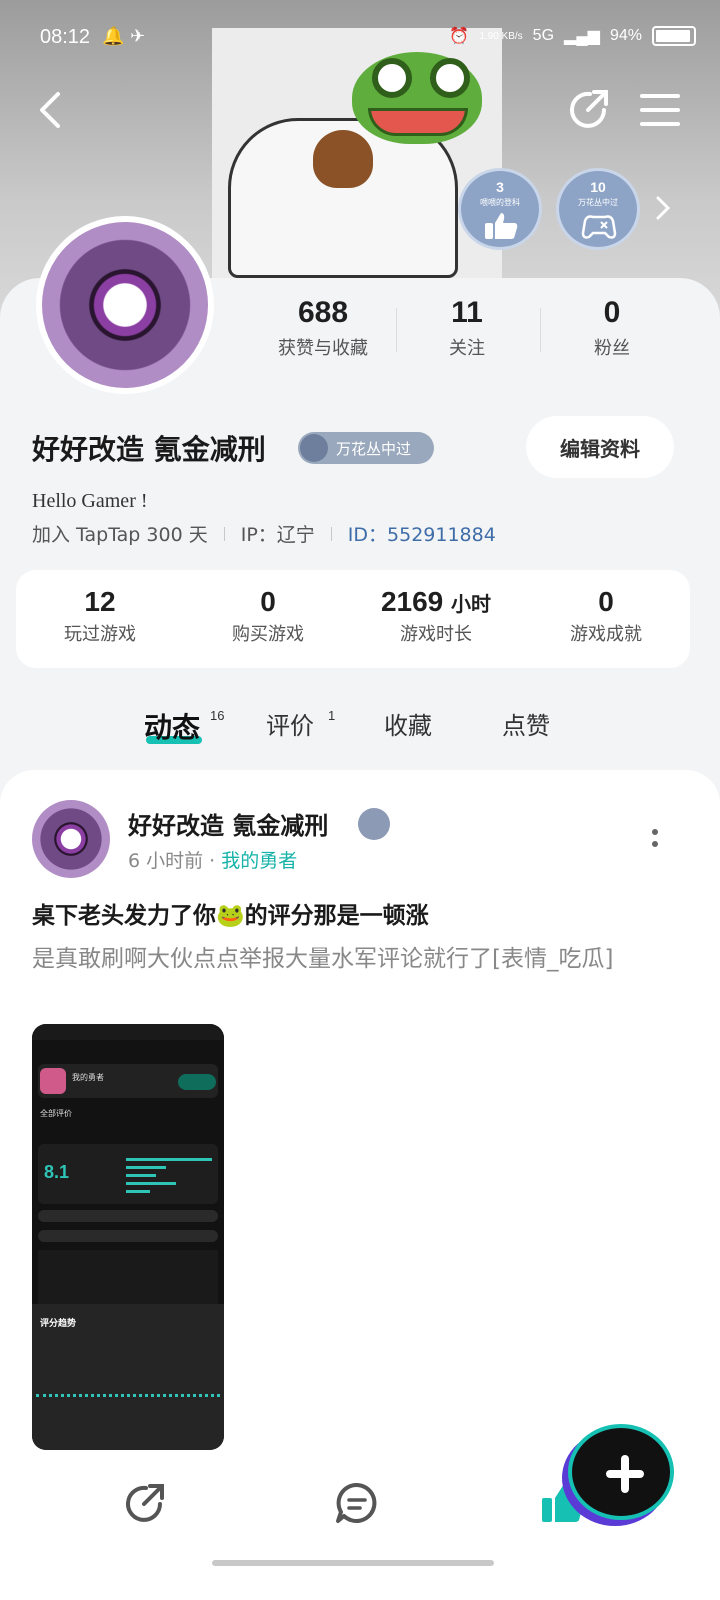 The width and height of the screenshot is (720, 1600). What do you see at coordinates (374, 449) in the screenshot?
I see `honor-tag-label: 万花丛中过` at bounding box center [374, 449].